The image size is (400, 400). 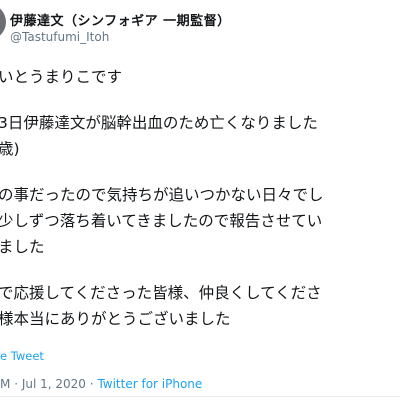 What do you see at coordinates (61, 77) in the screenshot?
I see `tweet-line: いとうまりこです` at bounding box center [61, 77].